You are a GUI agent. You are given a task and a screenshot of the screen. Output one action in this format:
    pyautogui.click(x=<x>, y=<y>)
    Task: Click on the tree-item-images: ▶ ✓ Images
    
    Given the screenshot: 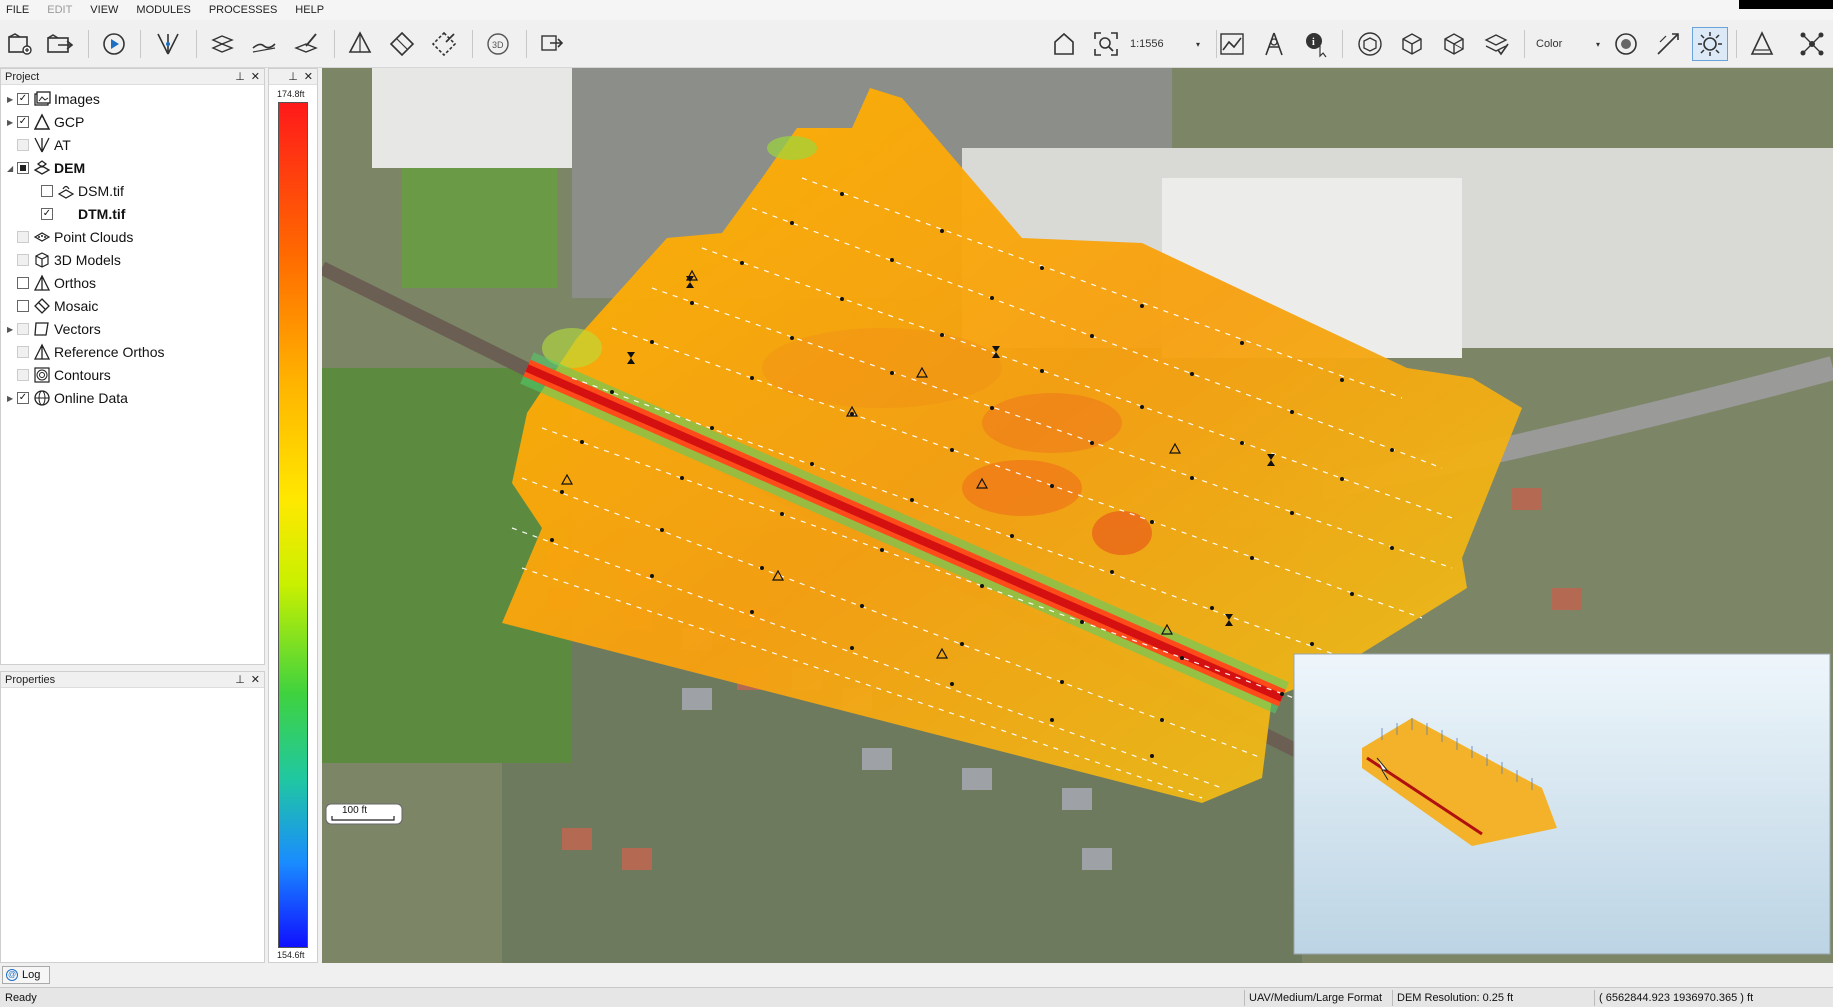 What is the action you would take?
    pyautogui.click(x=53, y=99)
    